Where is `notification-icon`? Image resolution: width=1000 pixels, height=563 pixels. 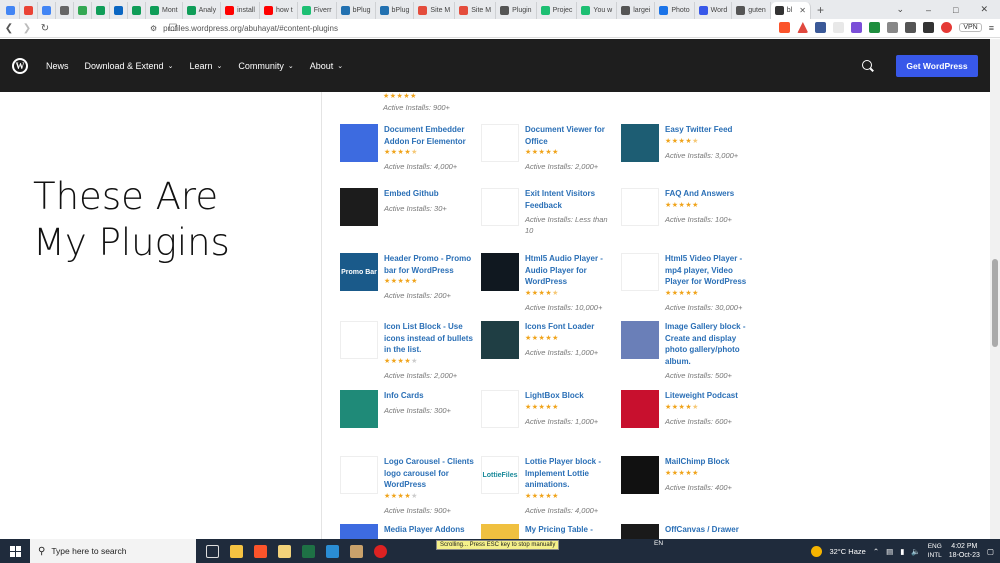
notification-icon is located at coordinates (947, 27).